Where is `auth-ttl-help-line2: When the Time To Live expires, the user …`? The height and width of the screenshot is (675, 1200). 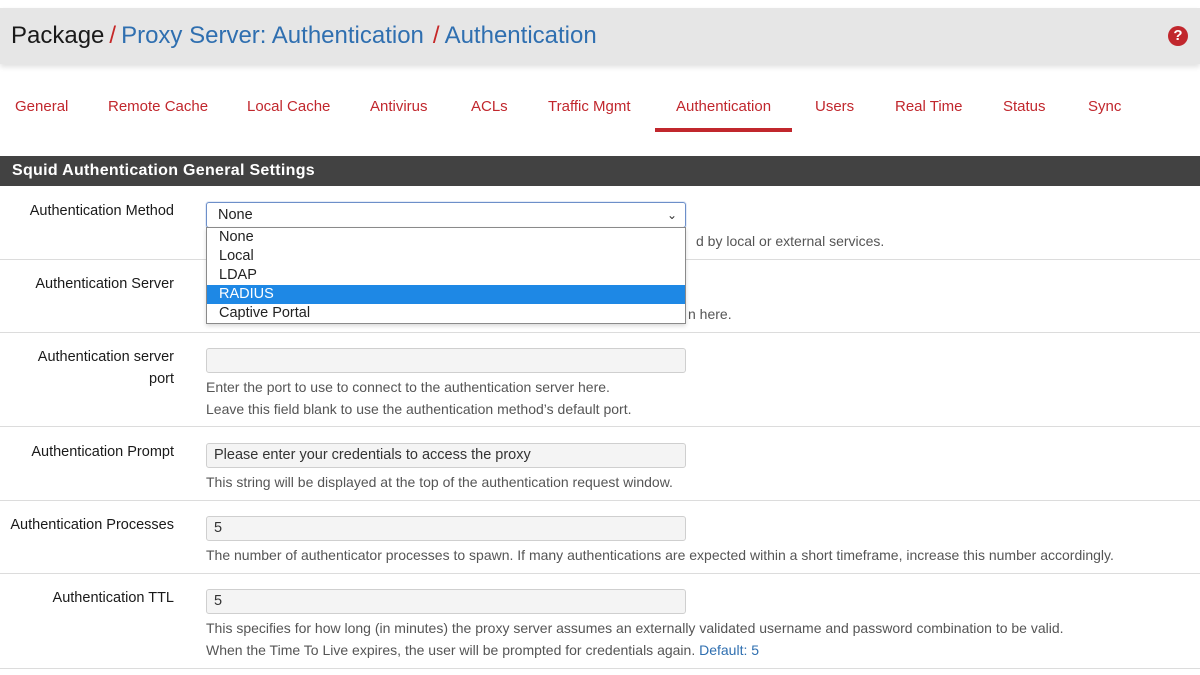 auth-ttl-help-line2: When the Time To Live expires, the user … is located at coordinates (482, 650).